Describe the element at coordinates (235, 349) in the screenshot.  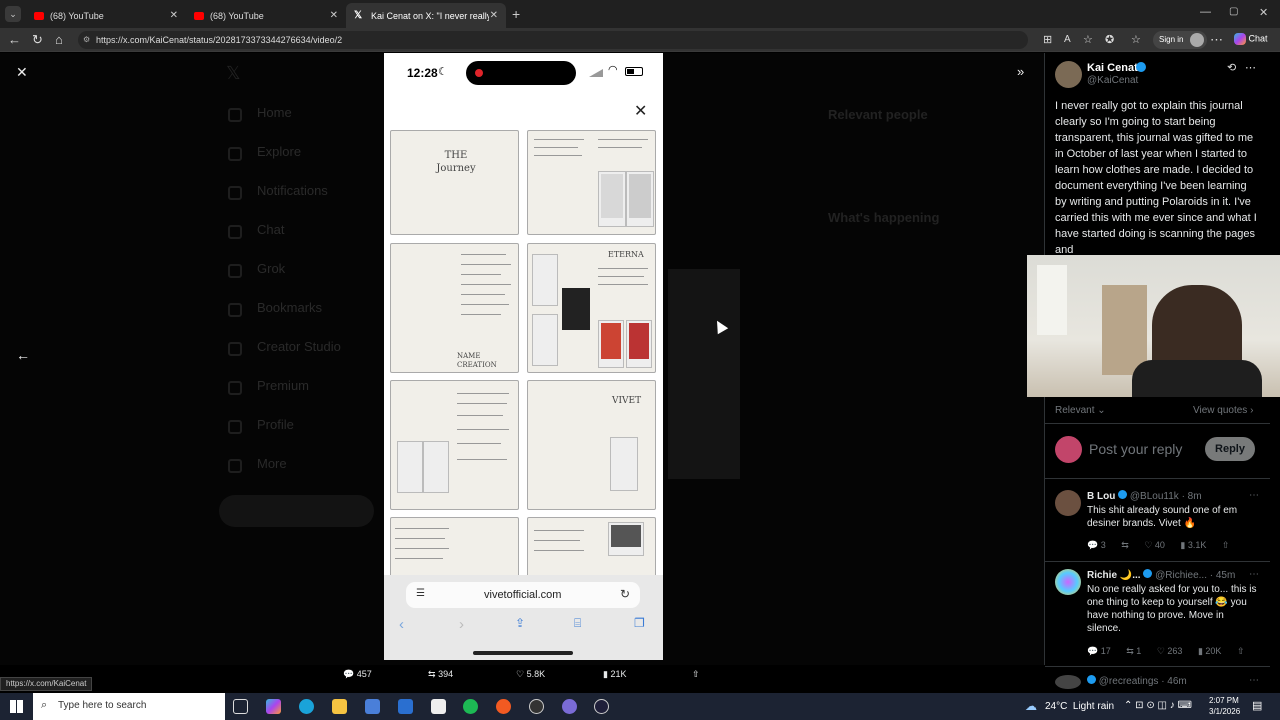
I see `creator-icon` at that location.